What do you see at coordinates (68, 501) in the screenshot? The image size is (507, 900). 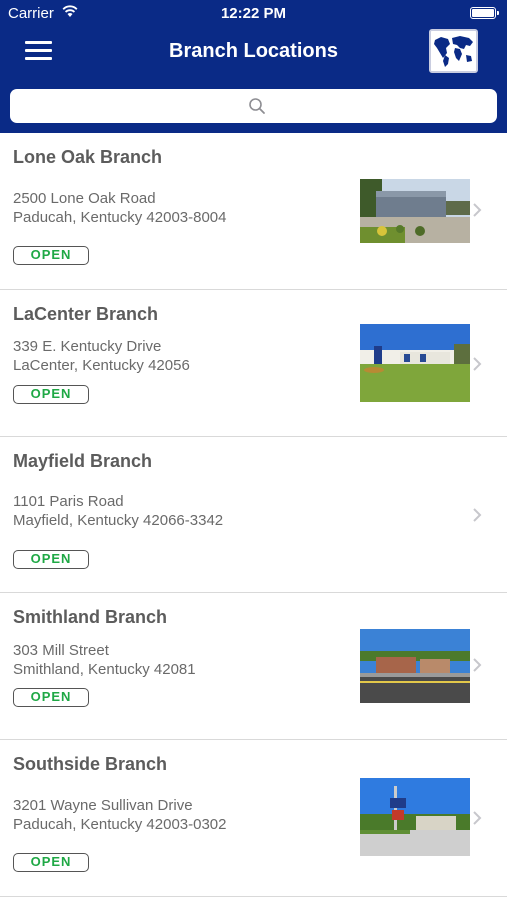 I see `branch-address-line1: 1101 Paris Road` at bounding box center [68, 501].